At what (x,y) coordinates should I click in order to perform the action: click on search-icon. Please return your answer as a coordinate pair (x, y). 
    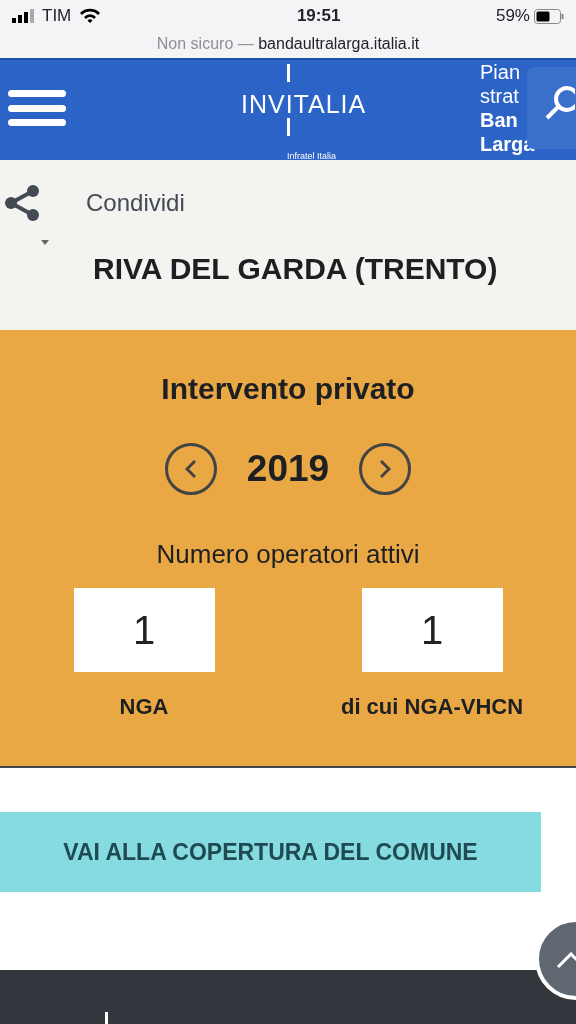
    Looking at the image, I should click on (560, 103).